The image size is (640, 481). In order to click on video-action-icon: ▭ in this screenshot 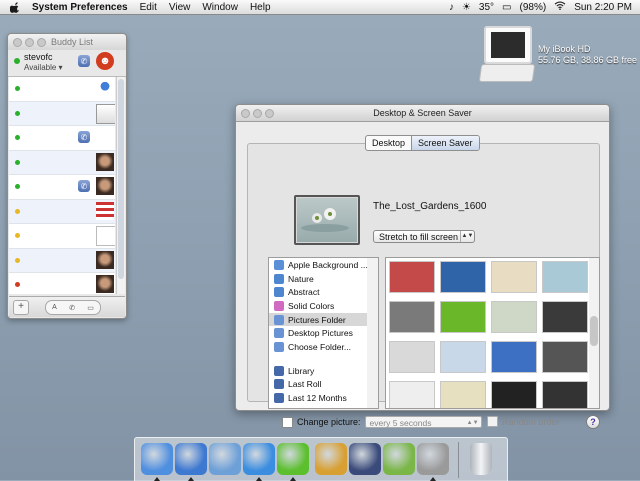, I will do `click(90, 308)`.